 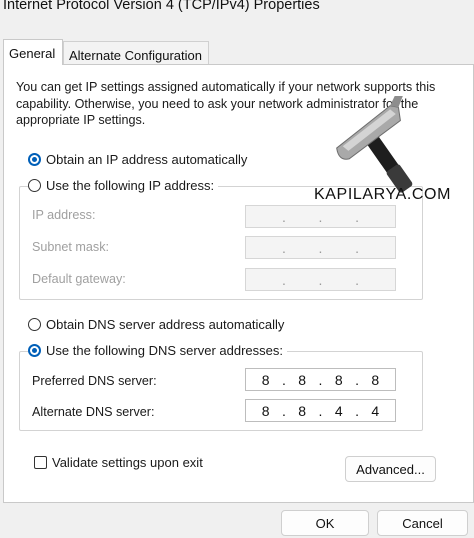 What do you see at coordinates (422, 523) in the screenshot?
I see `cancel-button: Cancel` at bounding box center [422, 523].